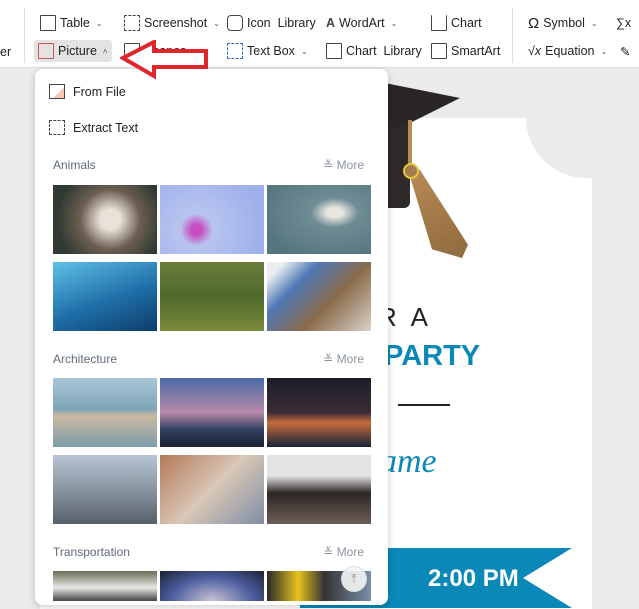 The image size is (639, 609). Describe the element at coordinates (48, 23) in the screenshot. I see `table-icon` at that location.